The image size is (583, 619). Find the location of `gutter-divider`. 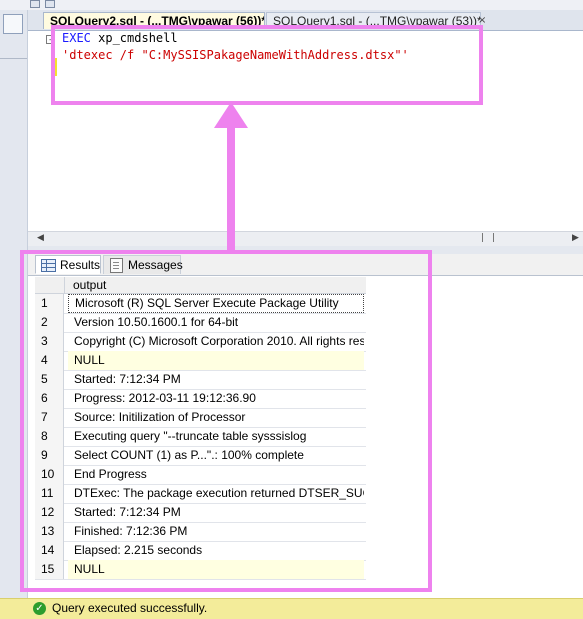

gutter-divider is located at coordinates (13, 58).